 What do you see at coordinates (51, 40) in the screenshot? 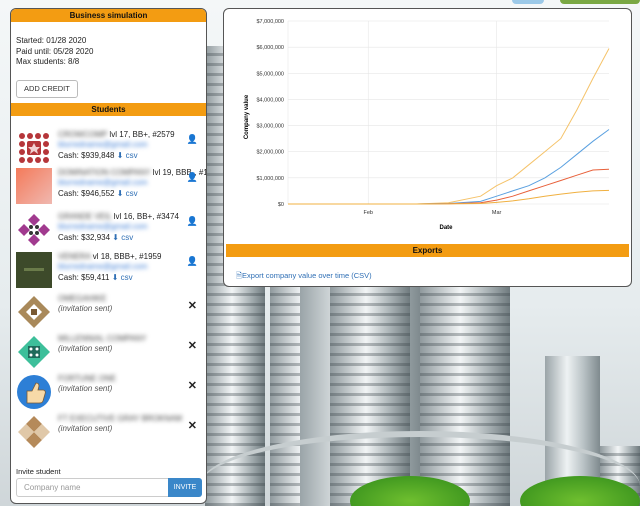
I see `started-date: Started: 01/28 2020` at bounding box center [51, 40].